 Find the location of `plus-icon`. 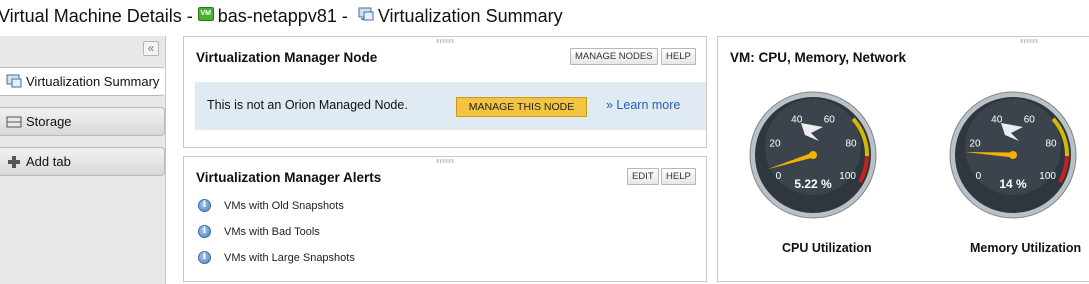

plus-icon is located at coordinates (14, 162).